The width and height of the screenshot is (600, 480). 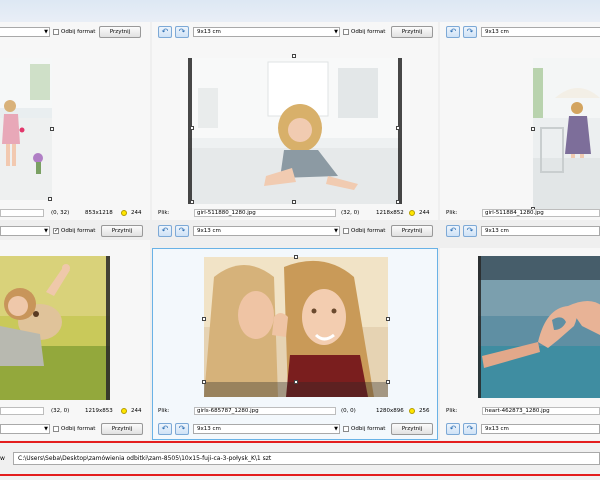 What do you see at coordinates (22, 411) in the screenshot?
I see `file-name-field` at bounding box center [22, 411].